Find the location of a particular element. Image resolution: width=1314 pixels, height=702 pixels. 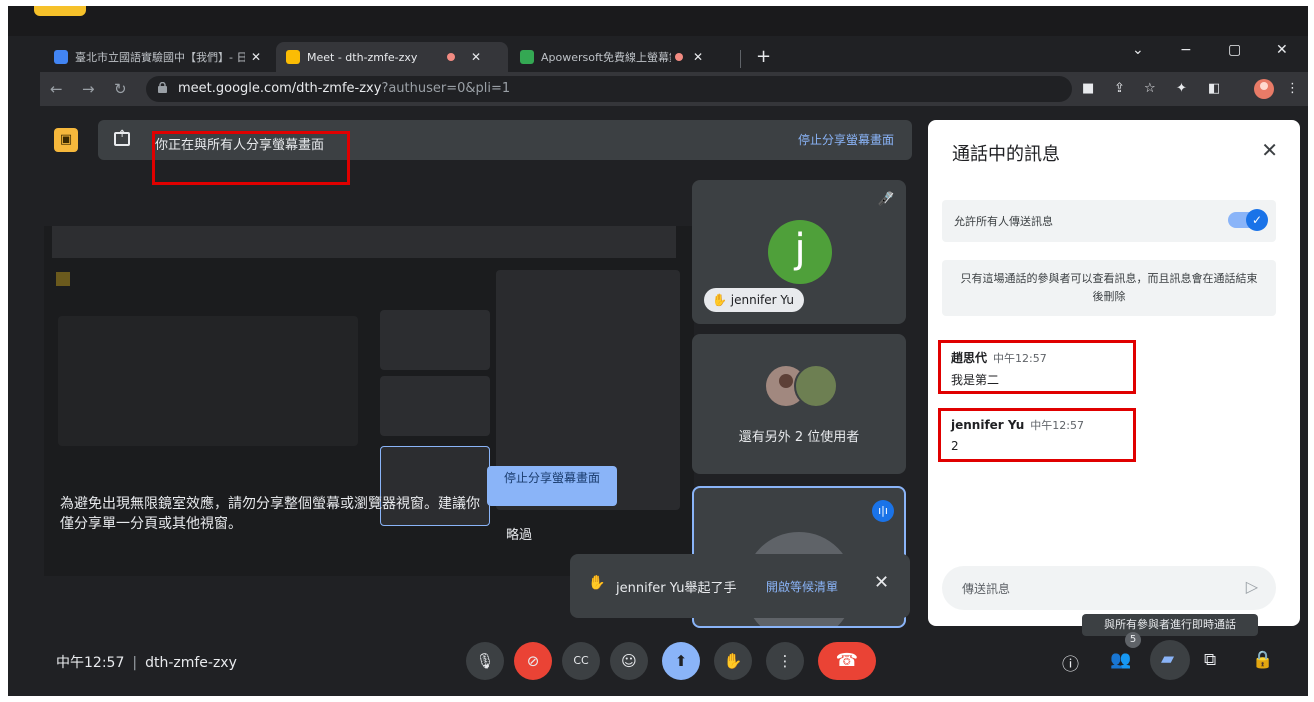

mirrored-stage is located at coordinates (208, 381).